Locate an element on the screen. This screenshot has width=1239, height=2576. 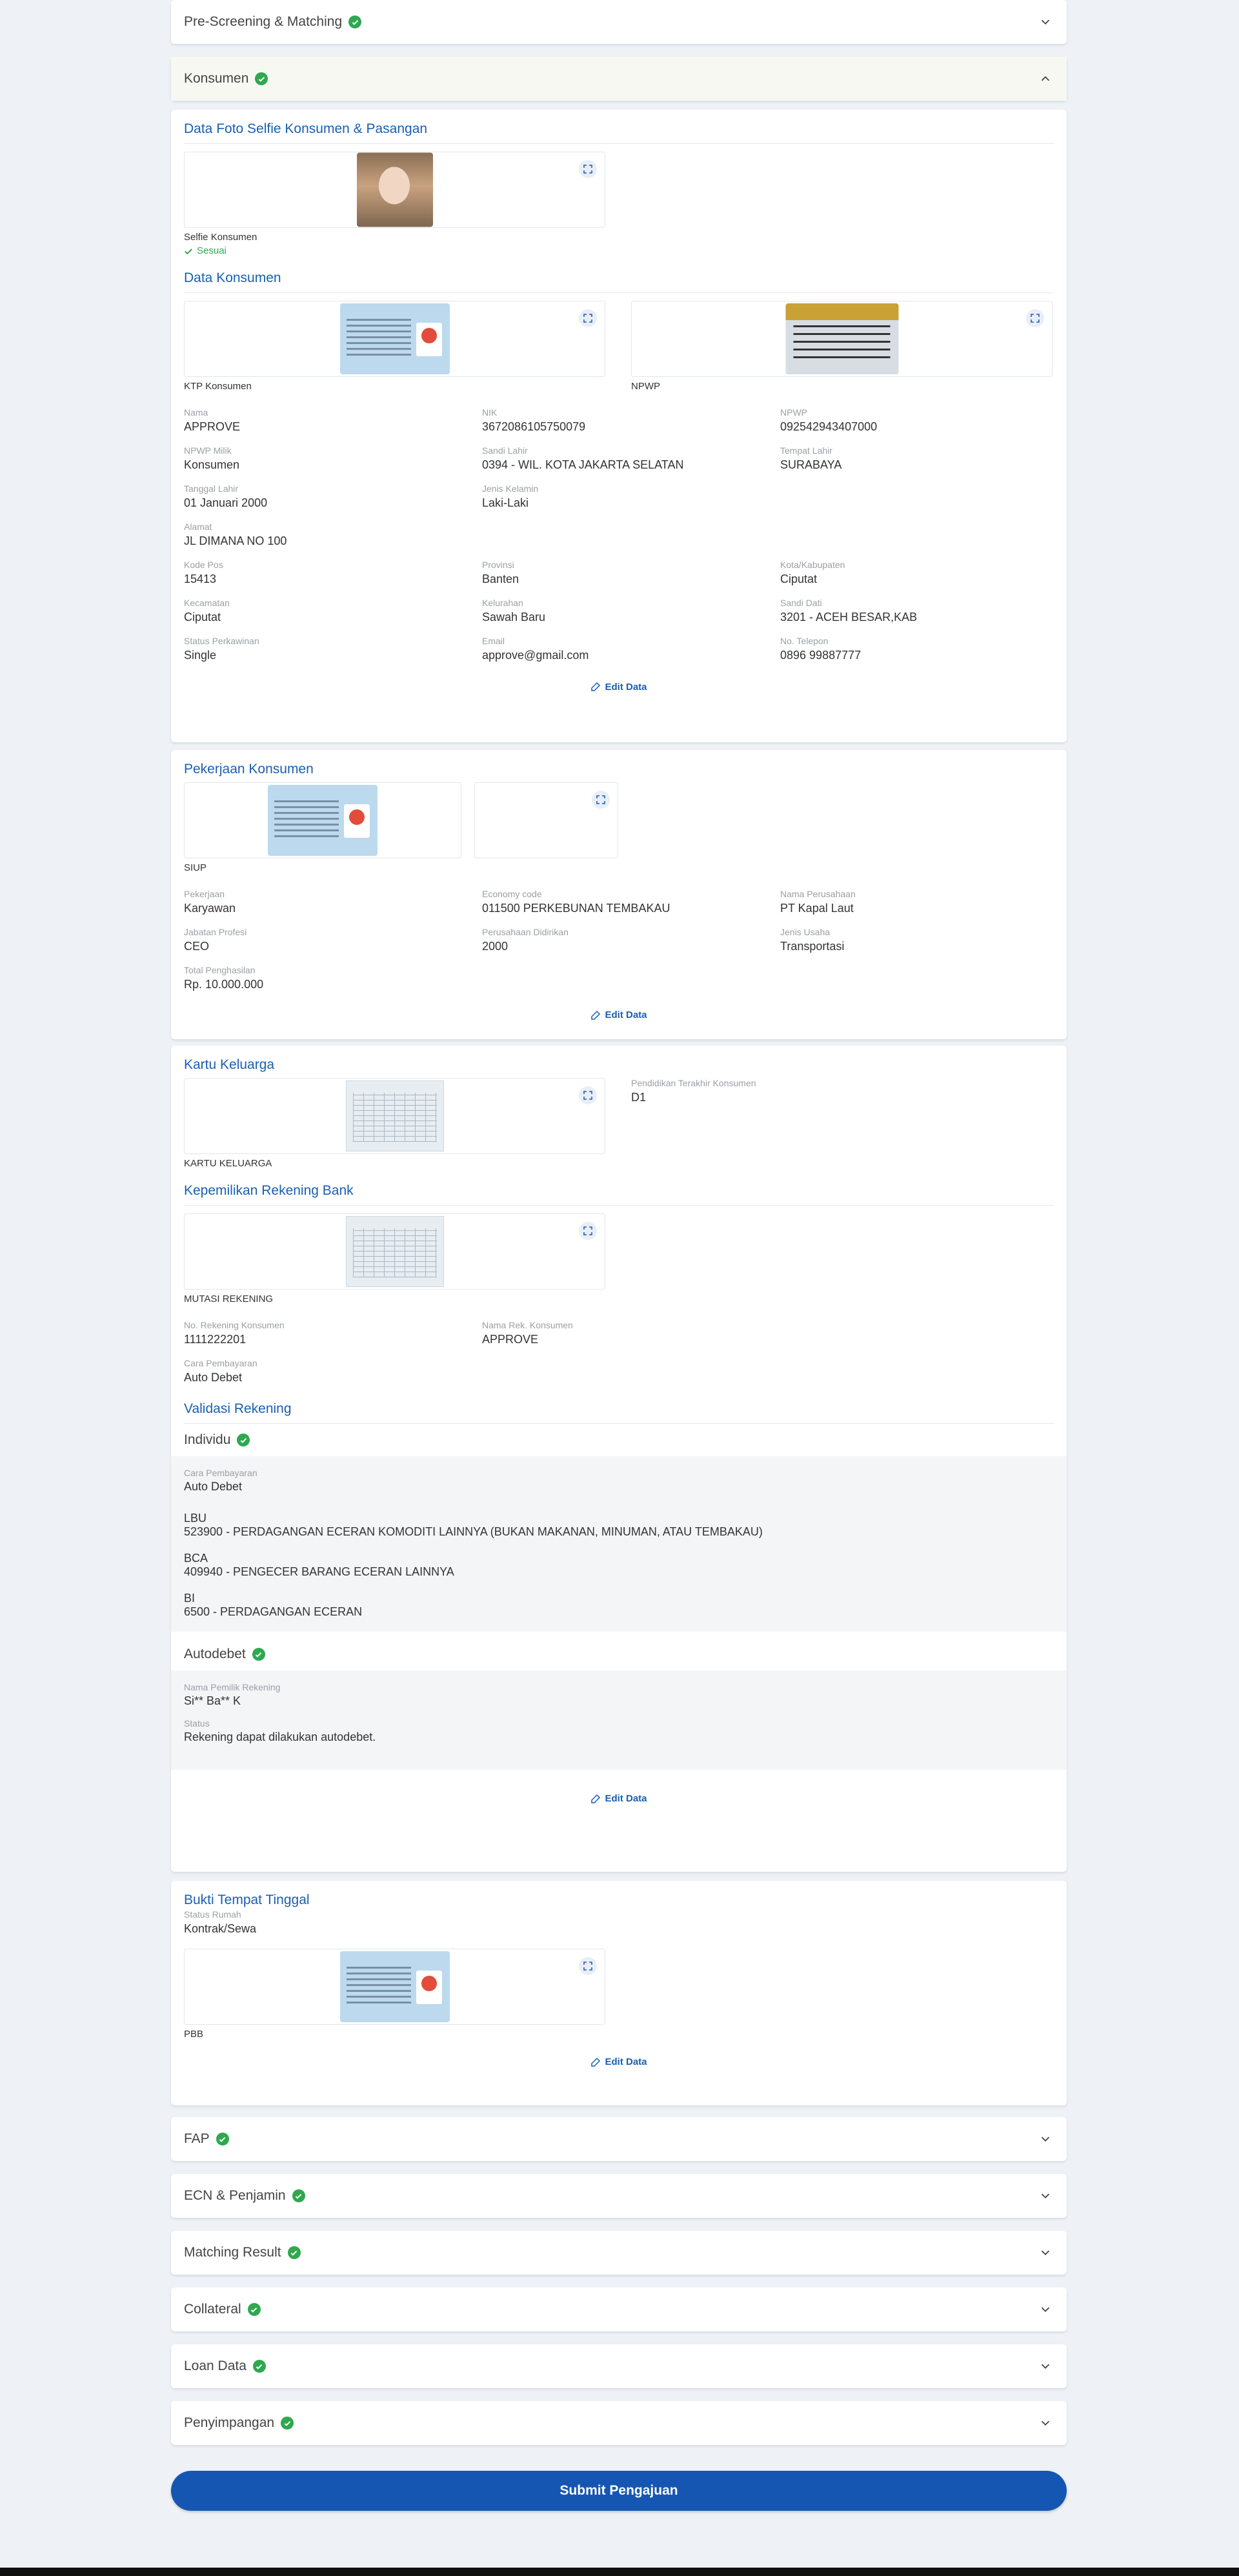
field-provinsi: Provinsi Banten is located at coordinates (500, 572).